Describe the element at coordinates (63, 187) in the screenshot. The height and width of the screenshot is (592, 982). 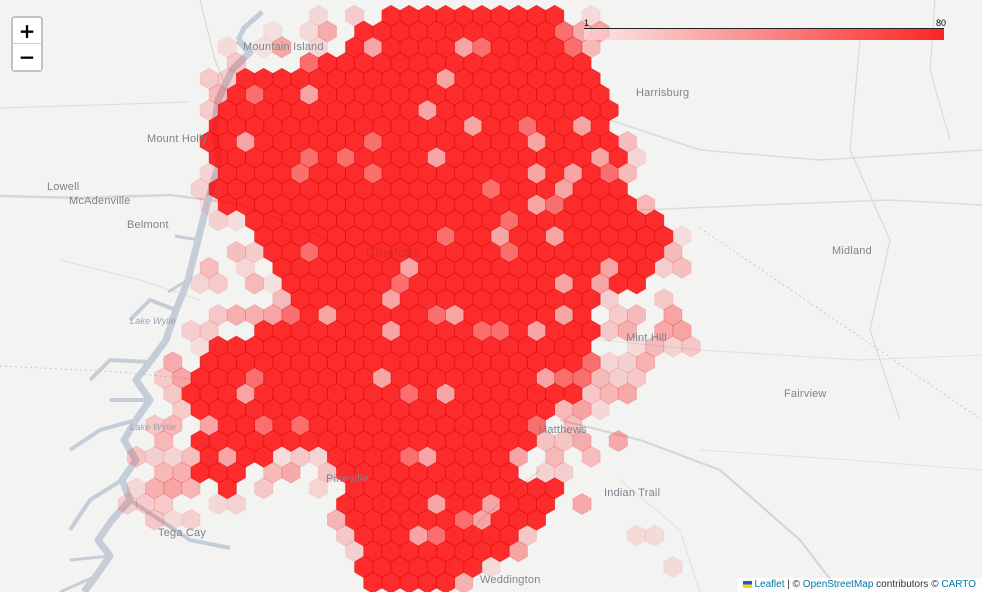
I see `place-label-lowell: Lowell` at that location.